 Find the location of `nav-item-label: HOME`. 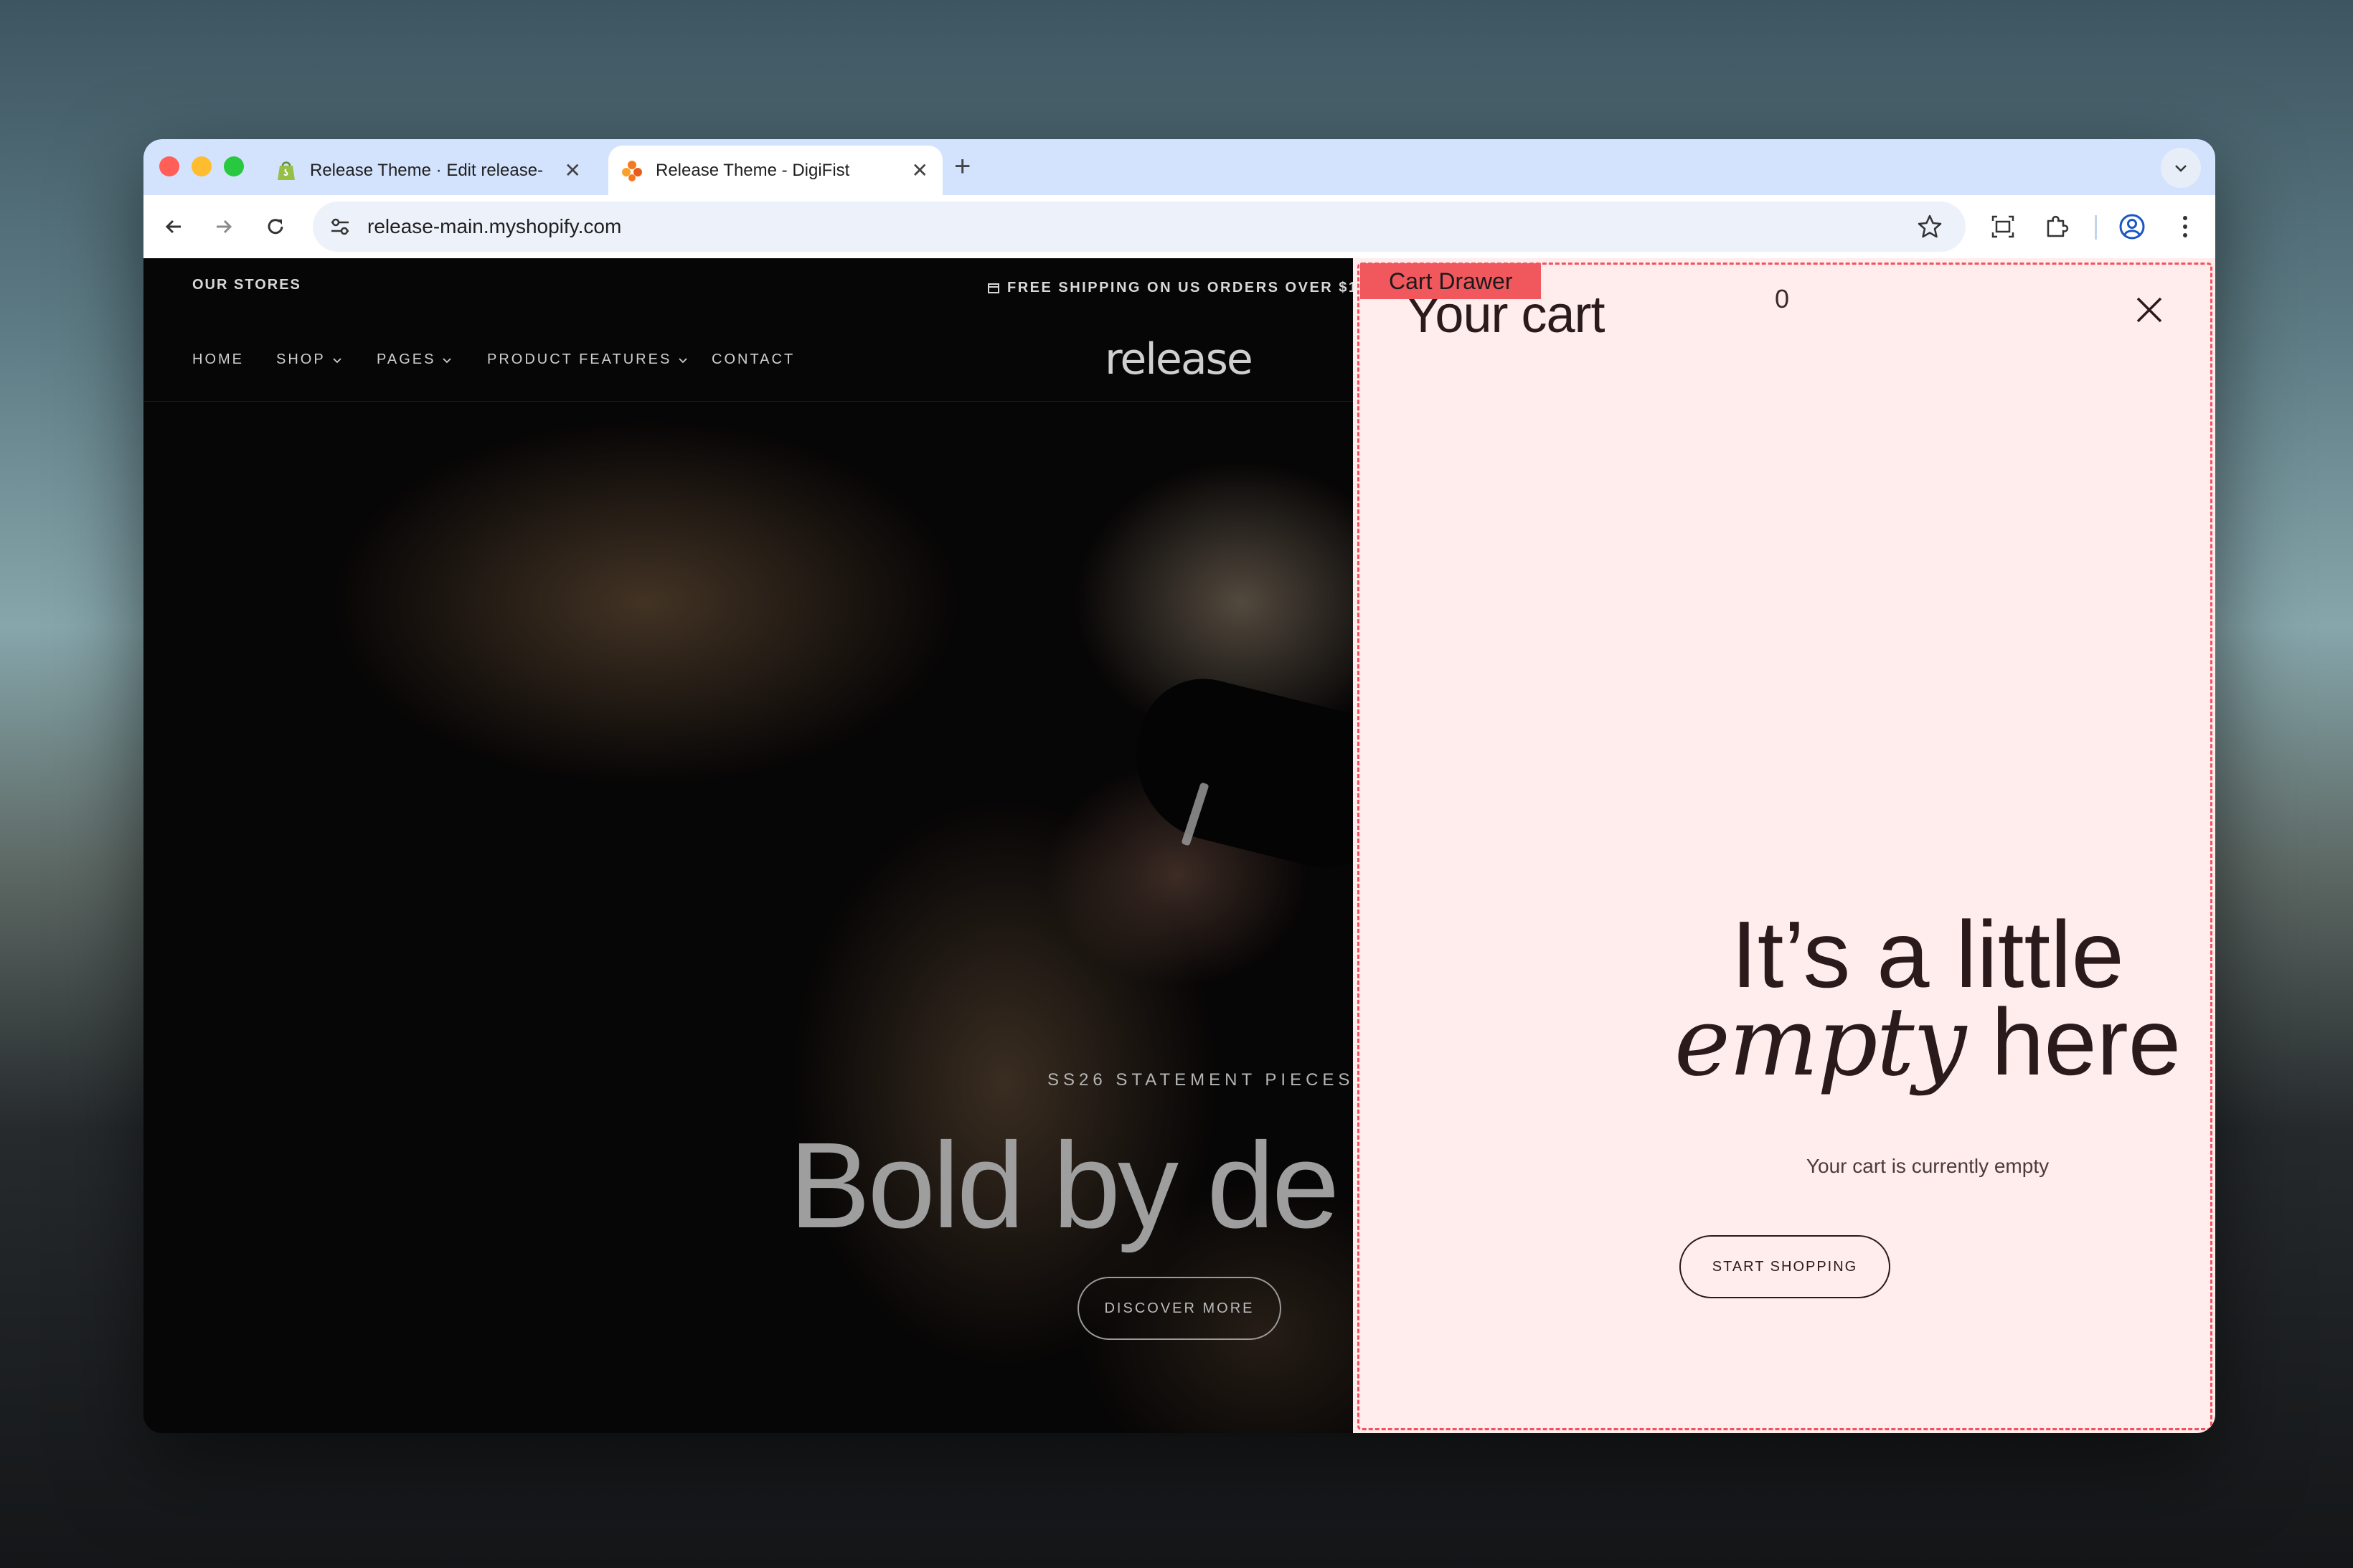

nav-item-label: HOME is located at coordinates (218, 359).